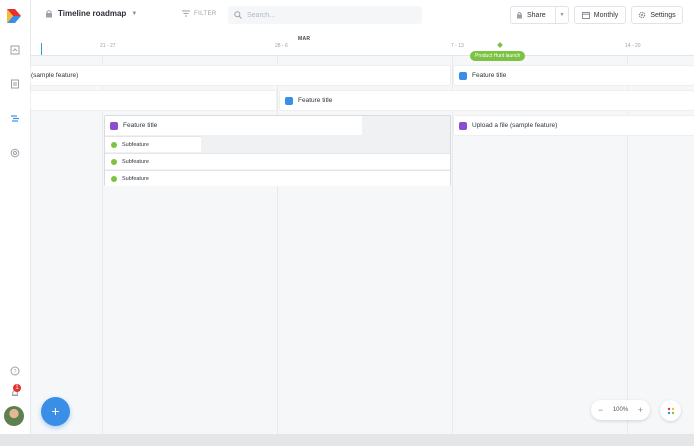  What do you see at coordinates (15, 84) in the screenshot?
I see `notes-icon` at bounding box center [15, 84].